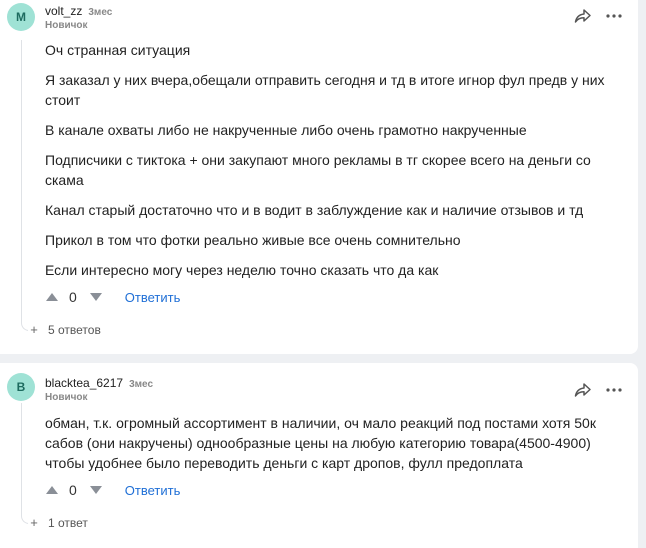 The image size is (646, 548). I want to click on comment-author-line: blacktea_6217 3мес, so click(99, 383).